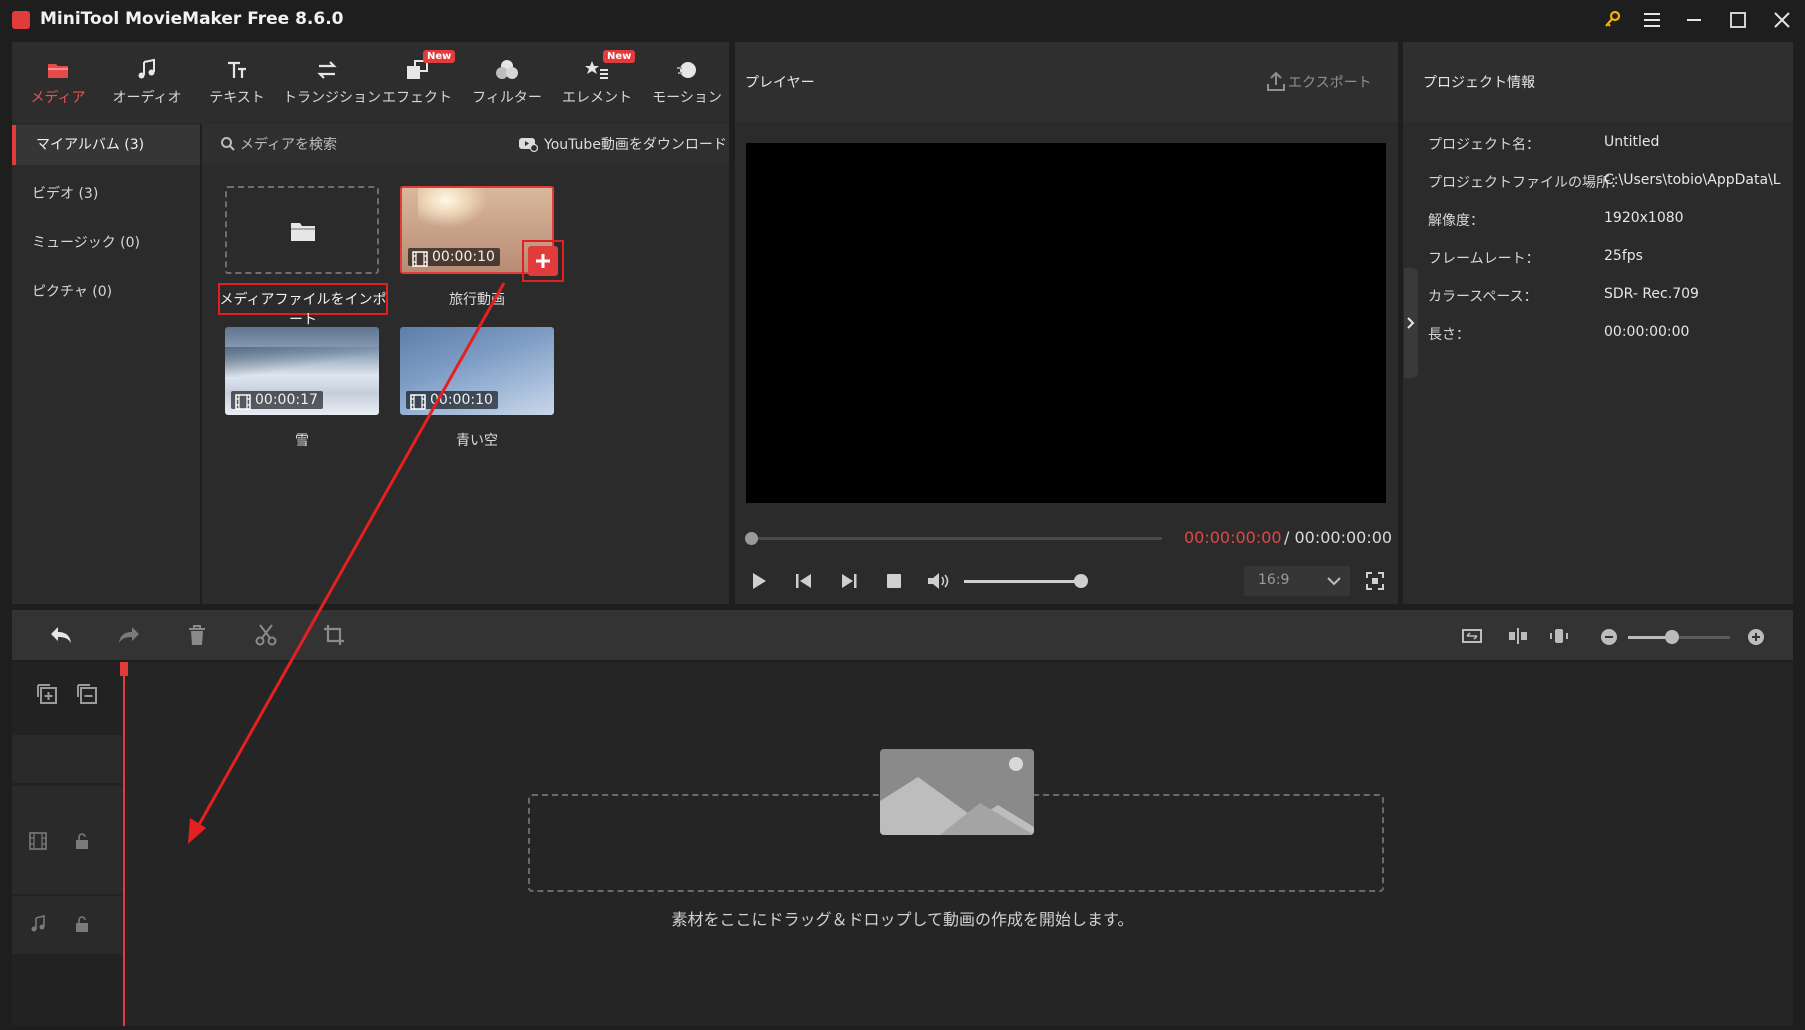 Image resolution: width=1805 pixels, height=1030 pixels. Describe the element at coordinates (347, 563) in the screenshot. I see `annotation-arrow` at that location.